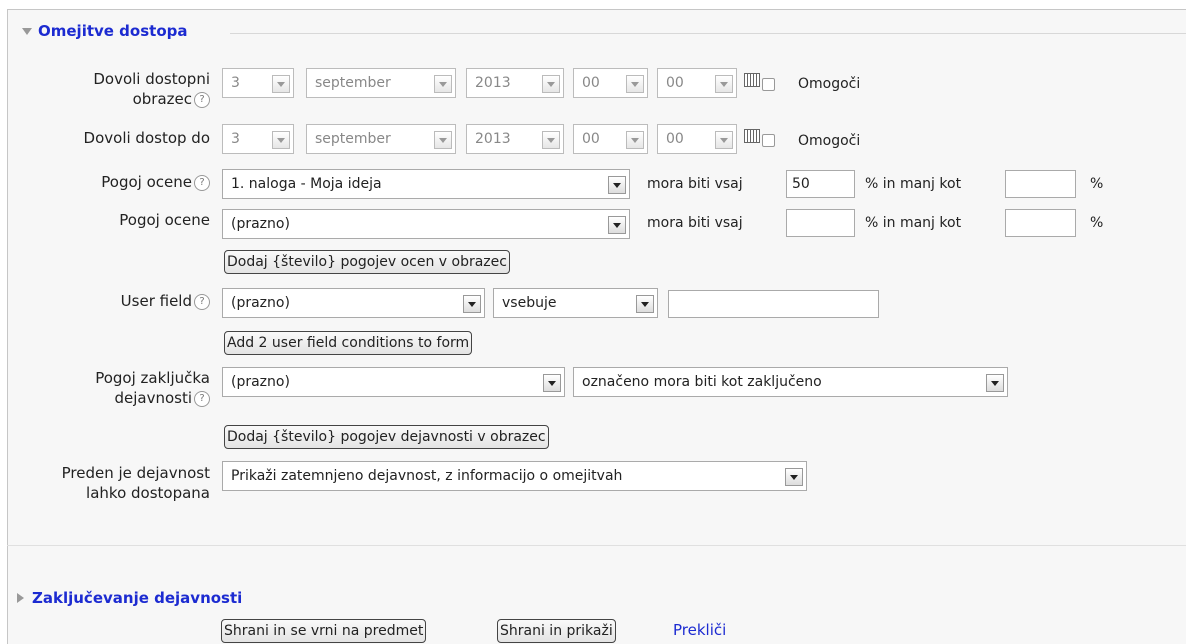 The height and width of the screenshot is (644, 1186). Describe the element at coordinates (125, 182) in the screenshot. I see `grade-condition-label: Pogoj ocene?` at that location.